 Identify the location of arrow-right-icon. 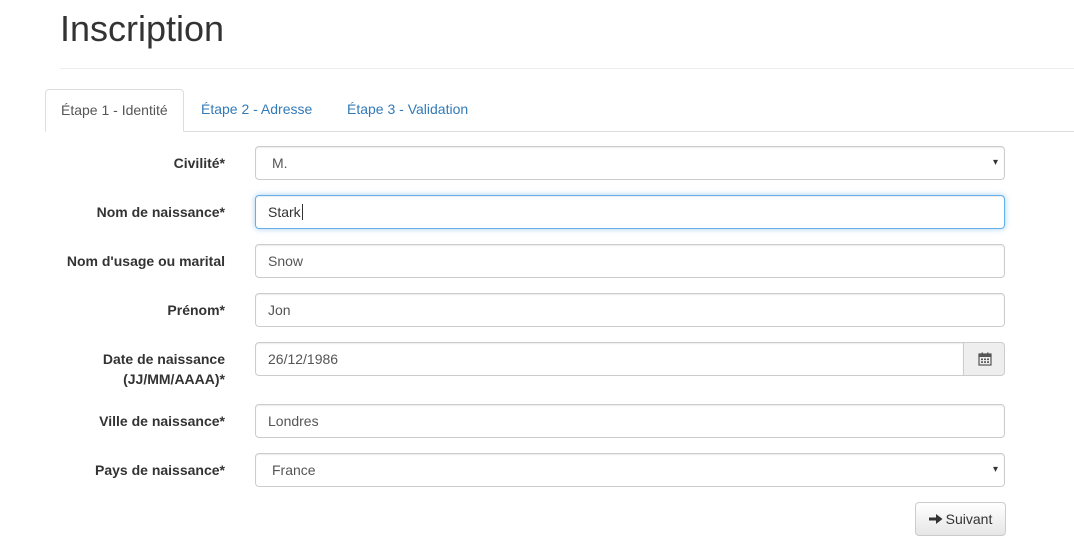
(935, 519).